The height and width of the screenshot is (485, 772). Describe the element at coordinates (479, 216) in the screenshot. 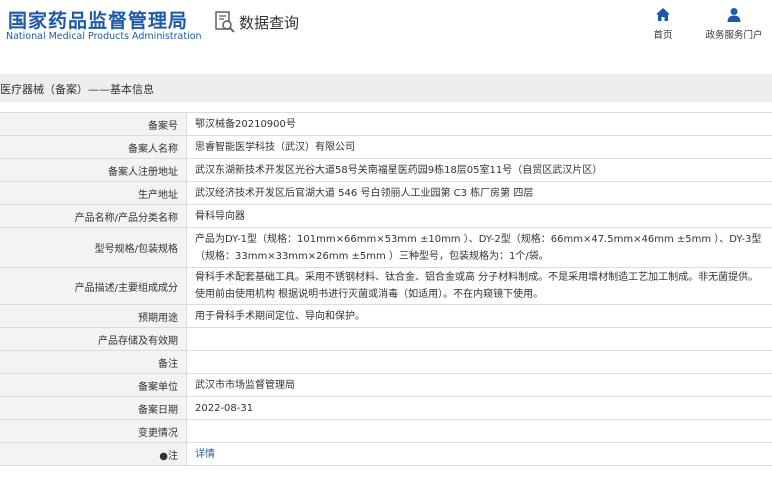

I see `row-value: 骨科导向器` at that location.